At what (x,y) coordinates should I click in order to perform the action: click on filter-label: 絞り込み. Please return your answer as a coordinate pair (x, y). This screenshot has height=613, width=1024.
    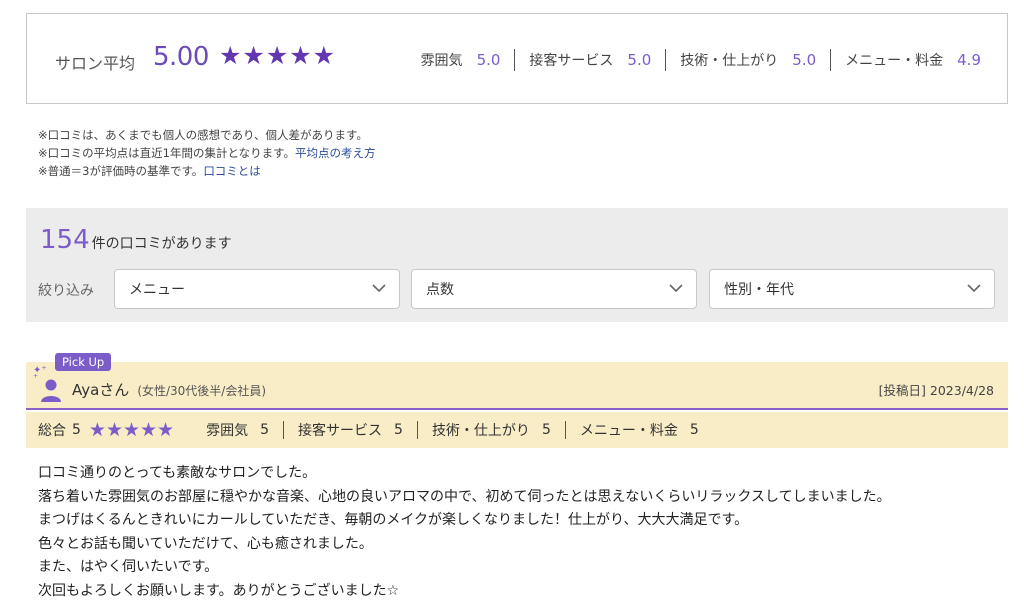
    Looking at the image, I should click on (66, 291).